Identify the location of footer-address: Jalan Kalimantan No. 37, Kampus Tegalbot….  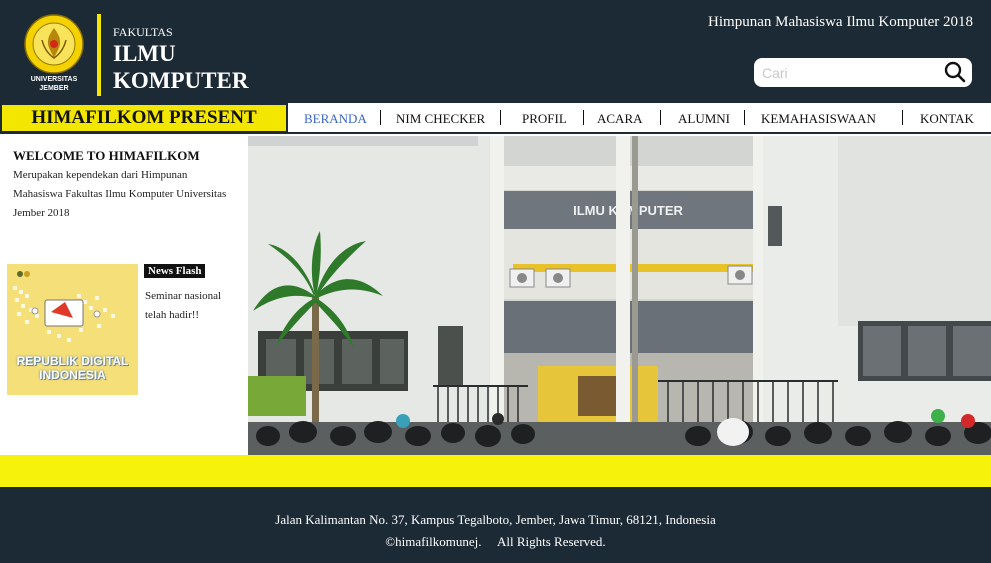
(495, 519).